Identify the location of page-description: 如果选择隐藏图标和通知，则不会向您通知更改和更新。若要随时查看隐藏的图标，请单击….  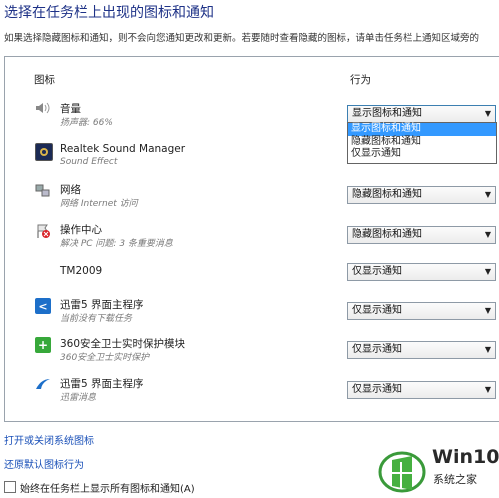
(242, 38).